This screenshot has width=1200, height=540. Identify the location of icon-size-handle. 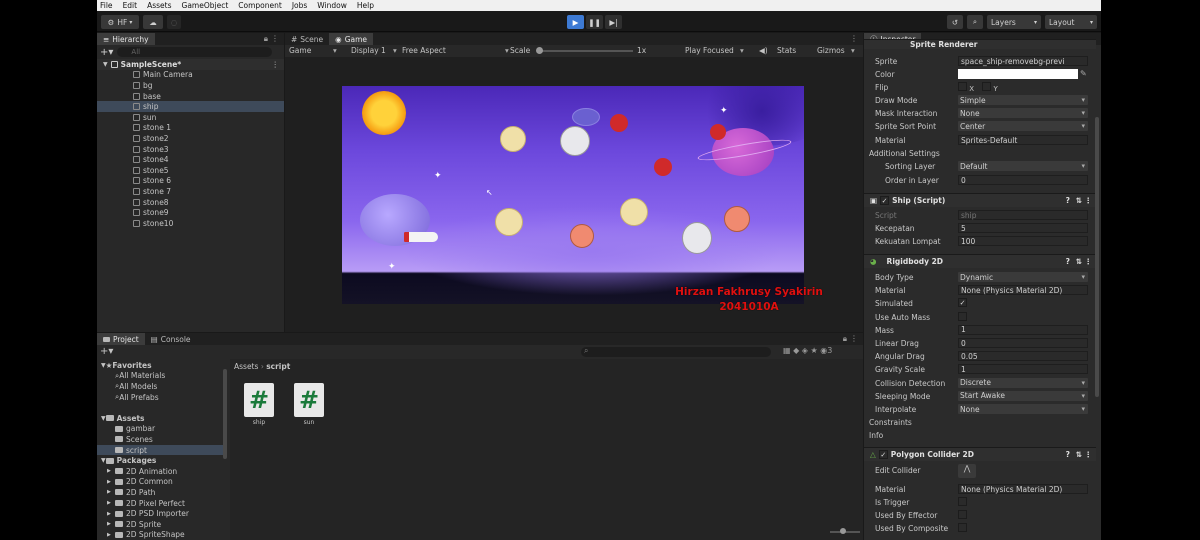
(843, 531).